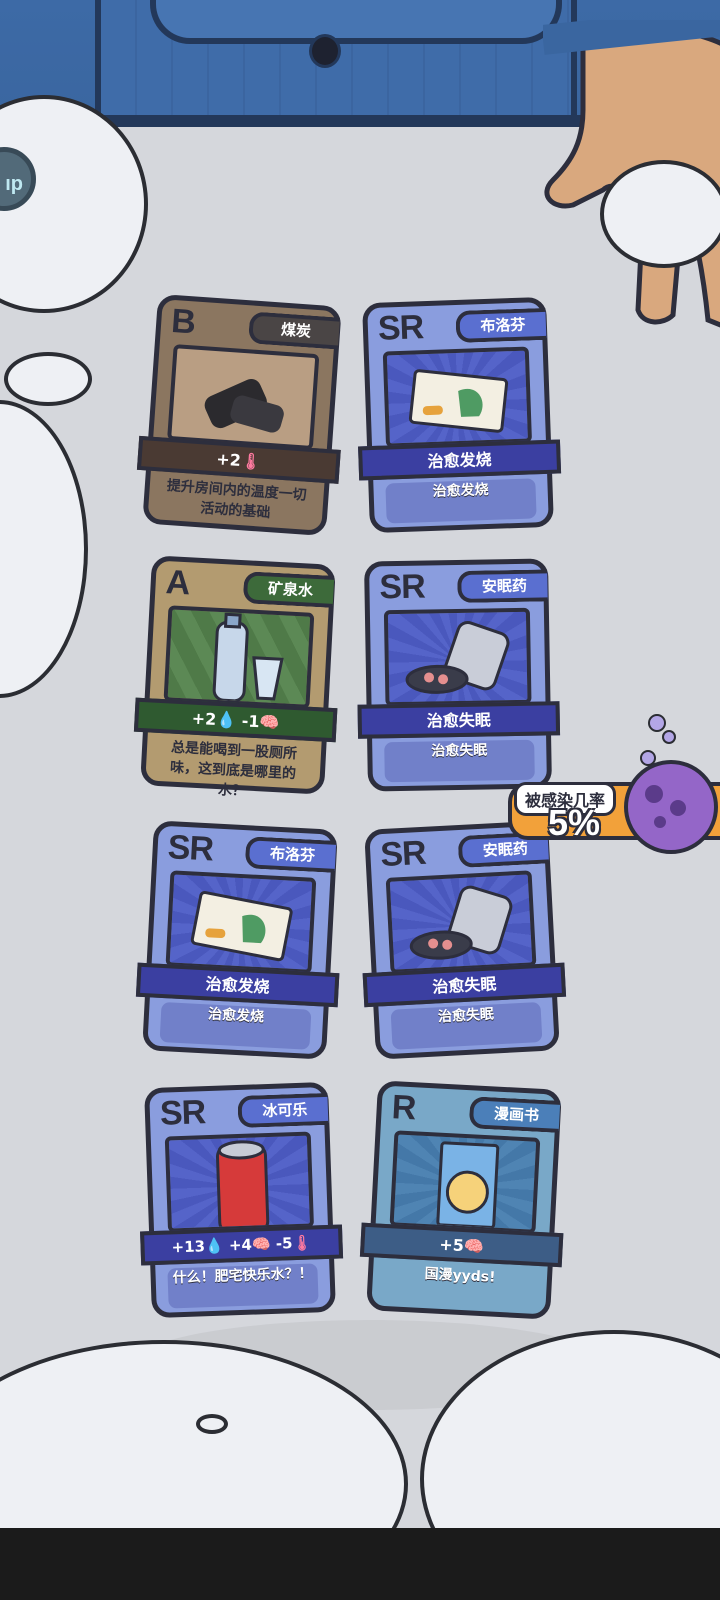  I want to click on infection-value: 5%, so click(574, 822).